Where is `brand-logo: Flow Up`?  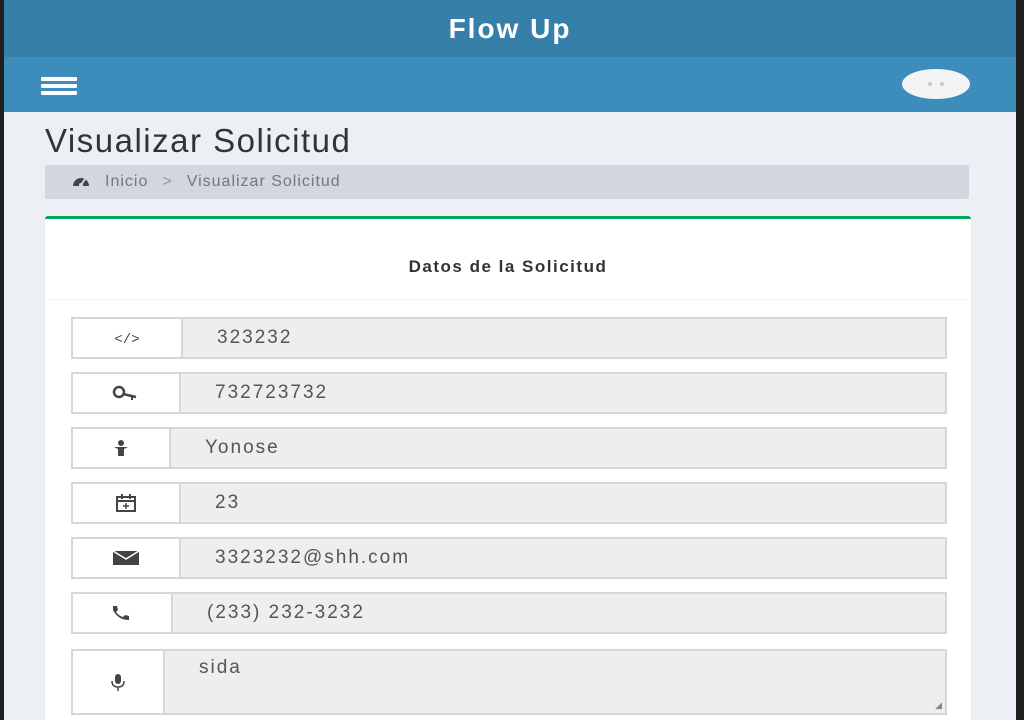
brand-logo: Flow Up is located at coordinates (510, 29).